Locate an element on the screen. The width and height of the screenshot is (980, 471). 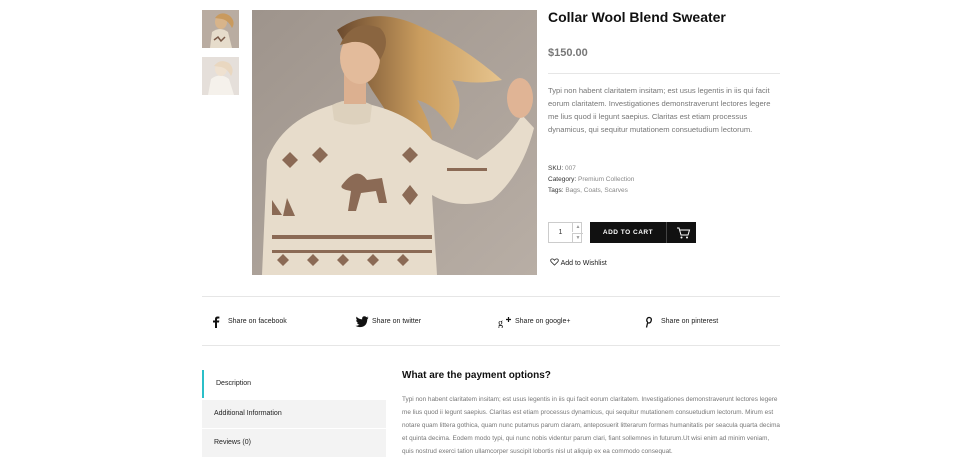
chevron-up-icon: ▲ is located at coordinates (577, 227).